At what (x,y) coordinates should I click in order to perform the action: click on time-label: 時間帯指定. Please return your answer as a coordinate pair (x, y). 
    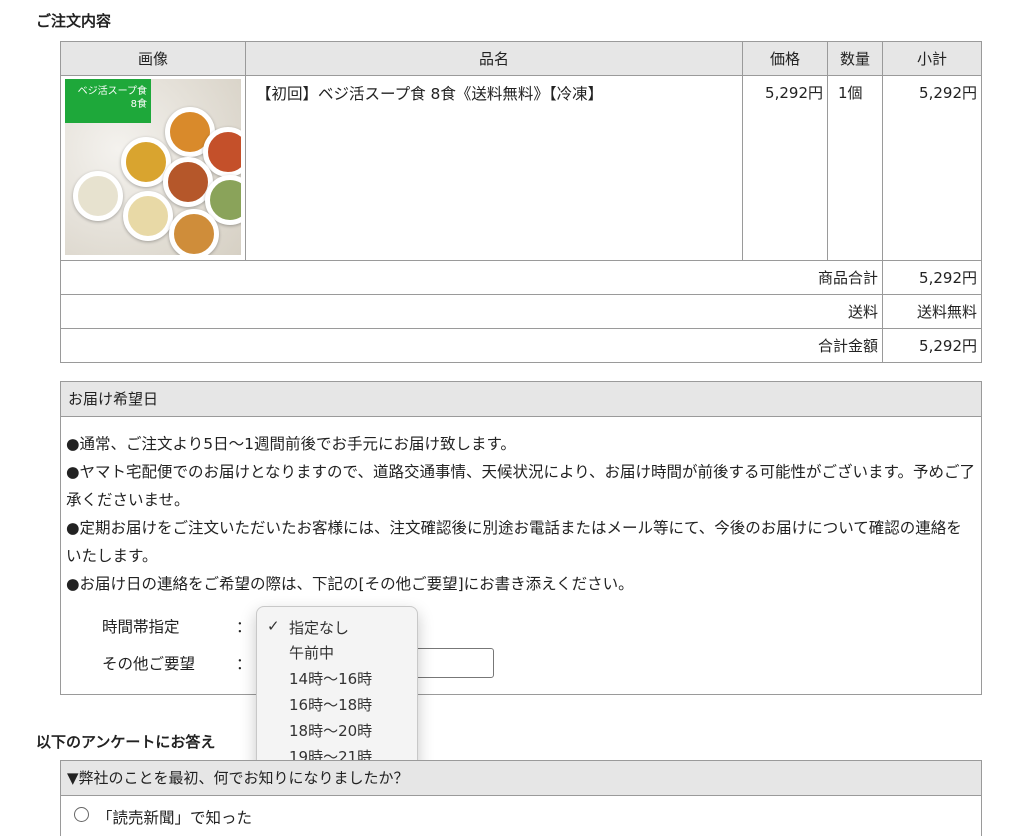
    Looking at the image, I should click on (141, 627).